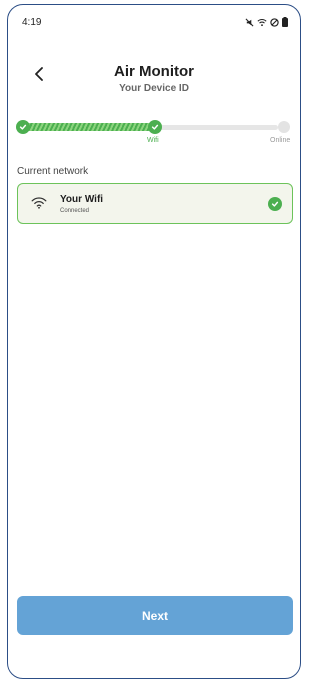 This screenshot has width=320, height=682. I want to click on connected-check-icon, so click(275, 204).